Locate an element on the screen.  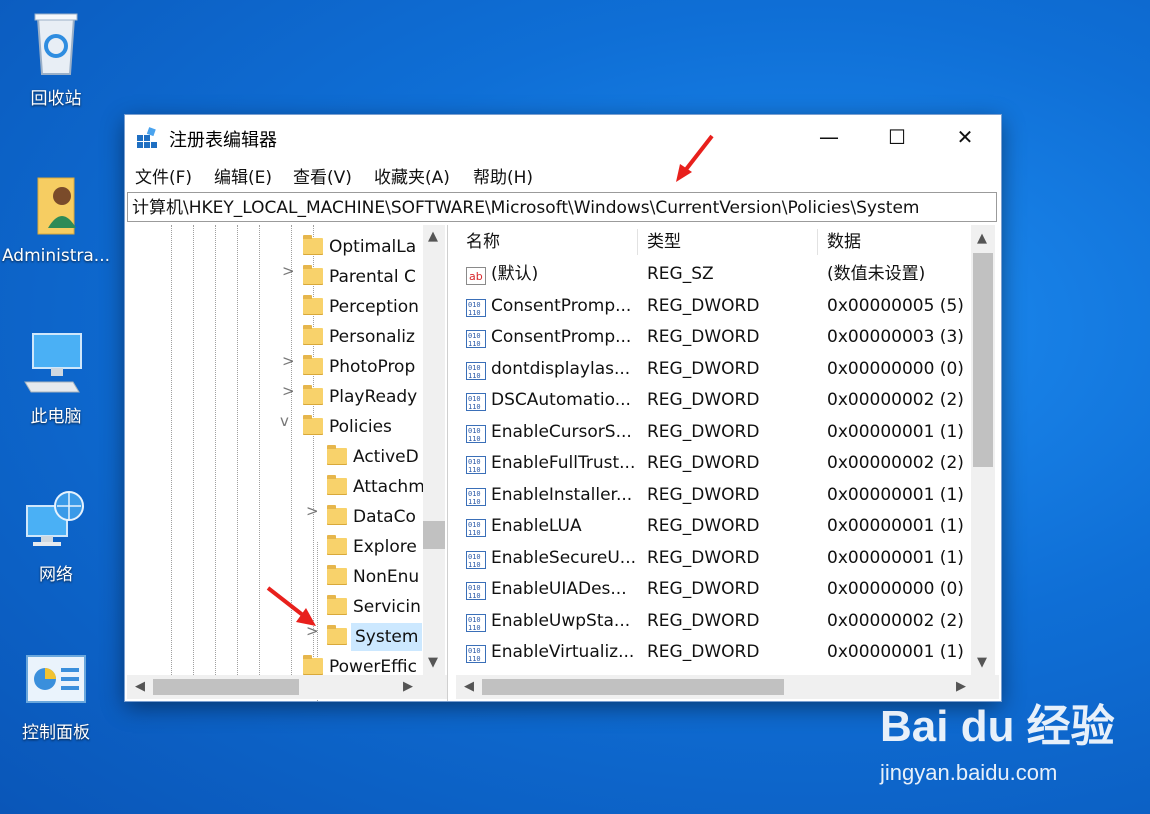
menu-edit: 编辑(E) is located at coordinates (243, 175).